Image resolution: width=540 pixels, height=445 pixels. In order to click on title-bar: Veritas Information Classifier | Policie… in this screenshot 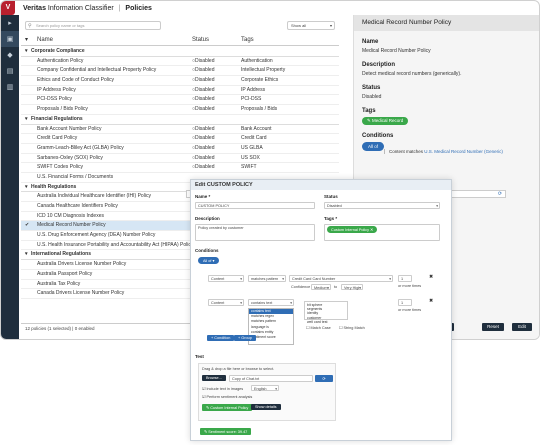, I will do `click(87, 8)`.